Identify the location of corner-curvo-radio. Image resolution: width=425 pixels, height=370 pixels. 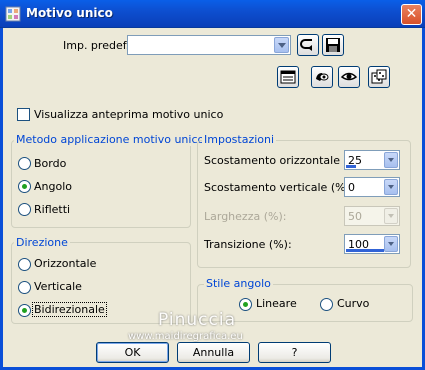
(326, 304).